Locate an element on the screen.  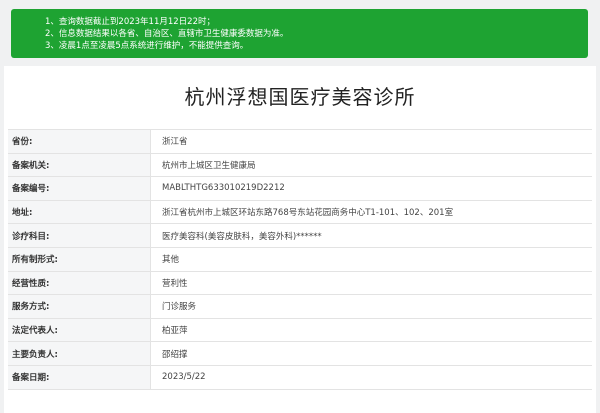
table-row-province: 省份: 浙江省 is located at coordinates (300, 142).